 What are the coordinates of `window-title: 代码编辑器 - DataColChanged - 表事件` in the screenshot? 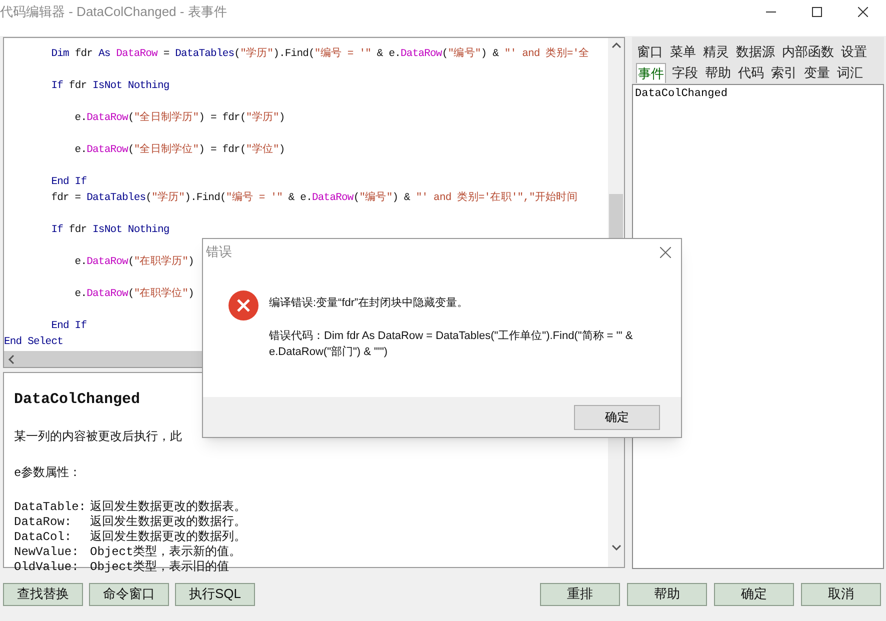 It's located at (113, 12).